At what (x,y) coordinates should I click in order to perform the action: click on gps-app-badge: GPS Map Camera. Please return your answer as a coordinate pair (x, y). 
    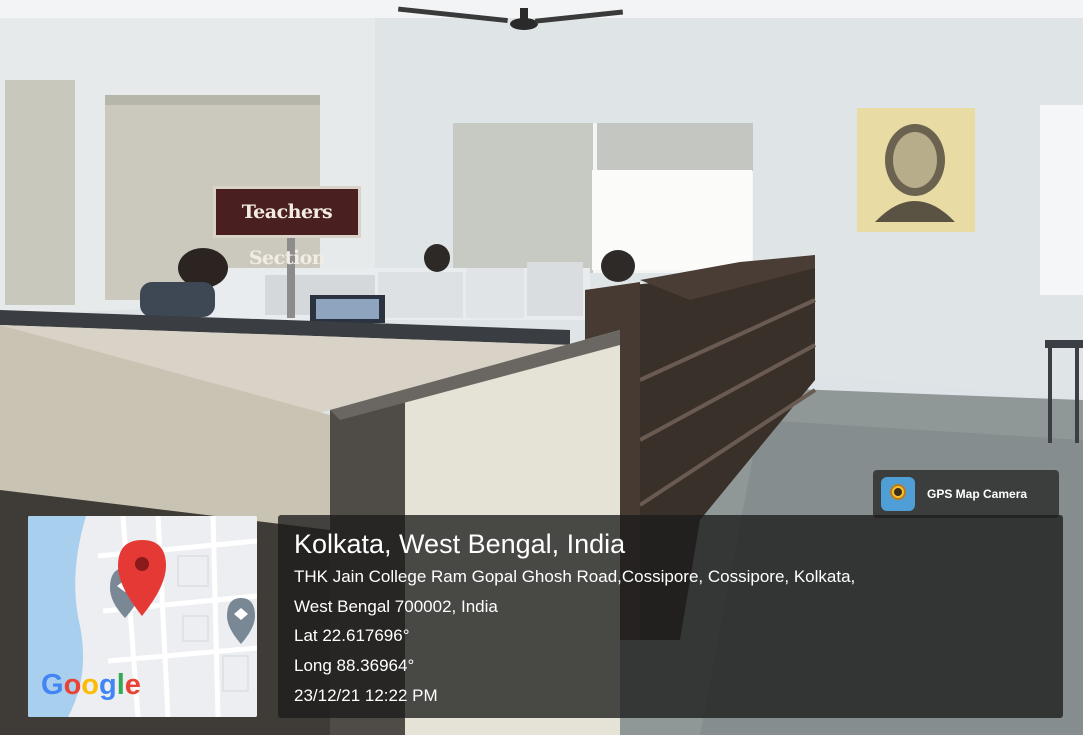
    Looking at the image, I should click on (966, 494).